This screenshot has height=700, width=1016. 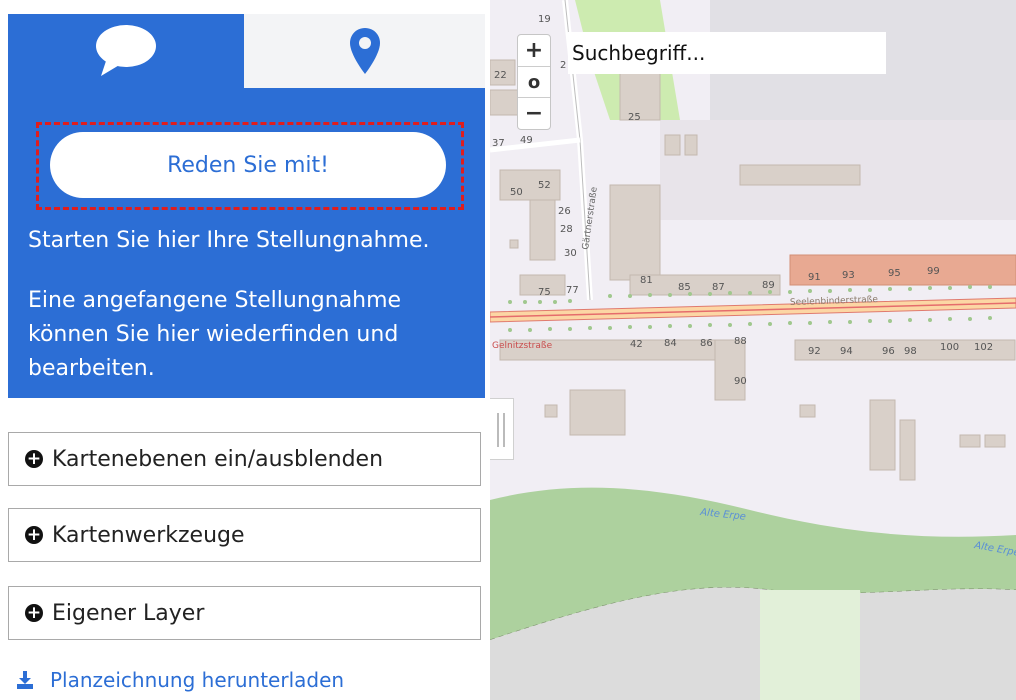 I want to click on house-number: 96, so click(x=888, y=351).